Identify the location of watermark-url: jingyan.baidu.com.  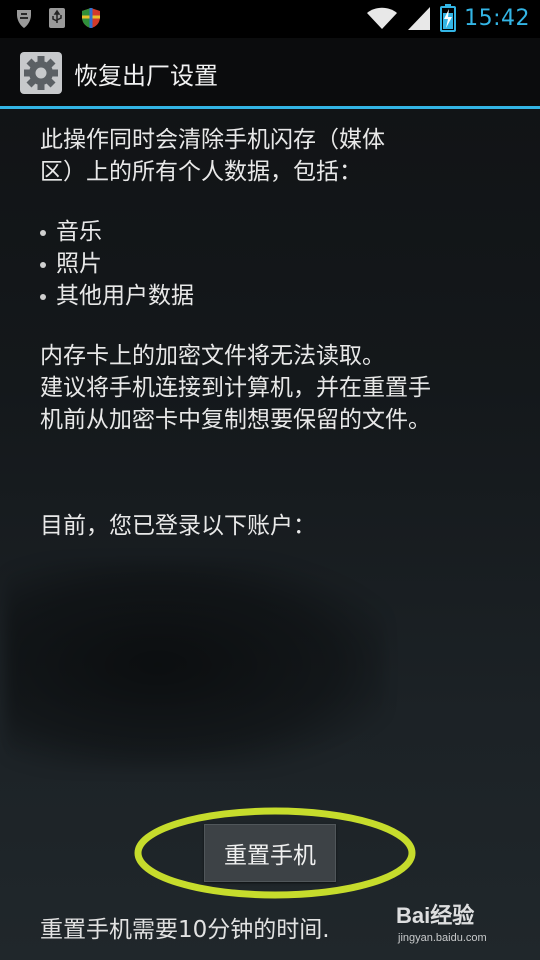
(442, 938).